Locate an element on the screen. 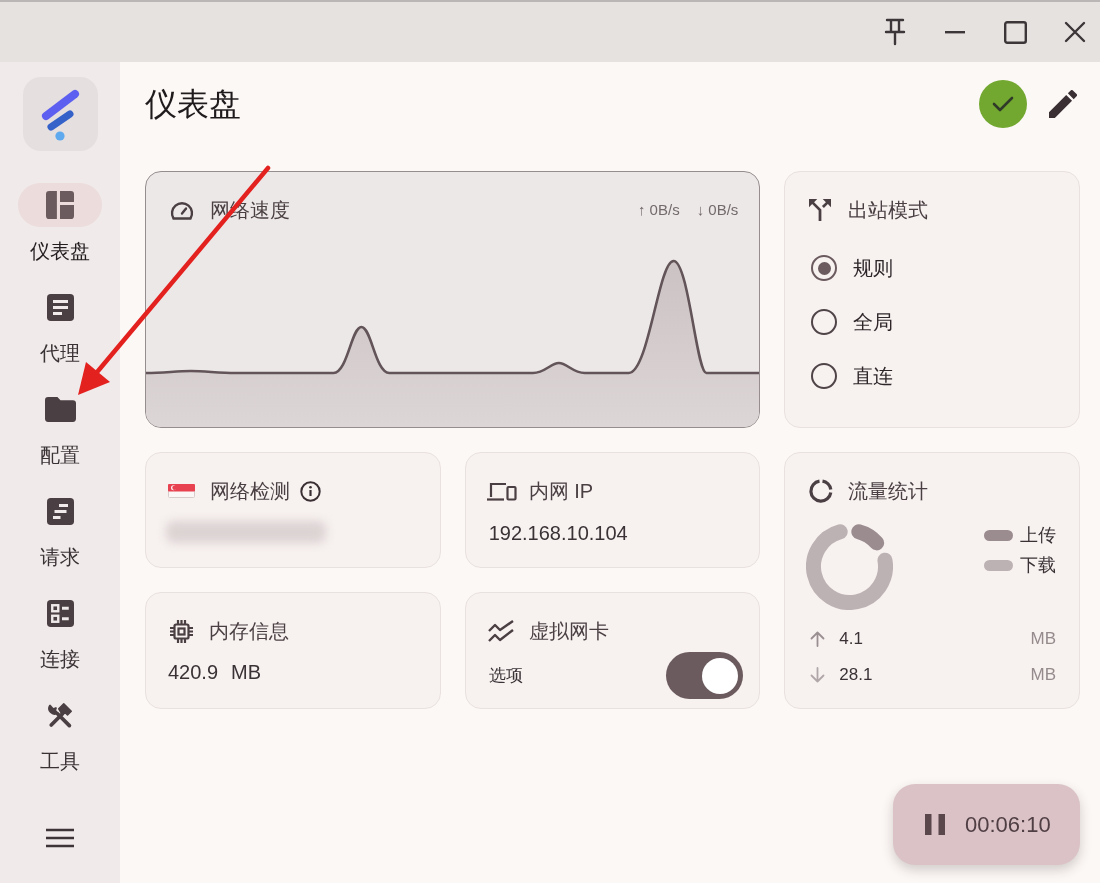  minimize-icon is located at coordinates (955, 32).